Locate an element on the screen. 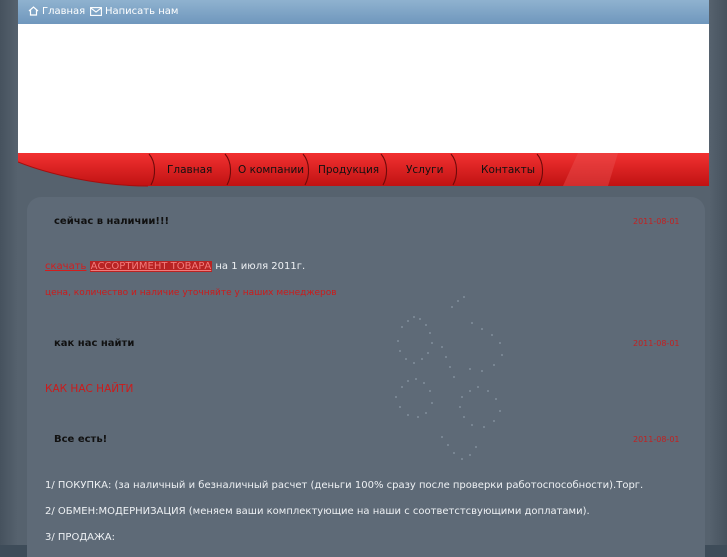 This screenshot has width=727, height=557. write-us-link: Написать нам is located at coordinates (134, 12).